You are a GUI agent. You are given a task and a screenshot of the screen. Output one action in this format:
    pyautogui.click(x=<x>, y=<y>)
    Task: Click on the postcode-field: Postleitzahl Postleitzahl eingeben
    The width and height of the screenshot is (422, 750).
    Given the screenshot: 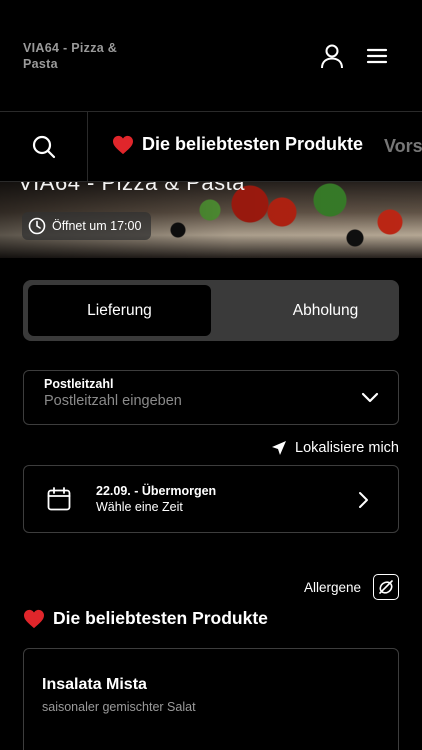 What is the action you would take?
    pyautogui.click(x=211, y=397)
    